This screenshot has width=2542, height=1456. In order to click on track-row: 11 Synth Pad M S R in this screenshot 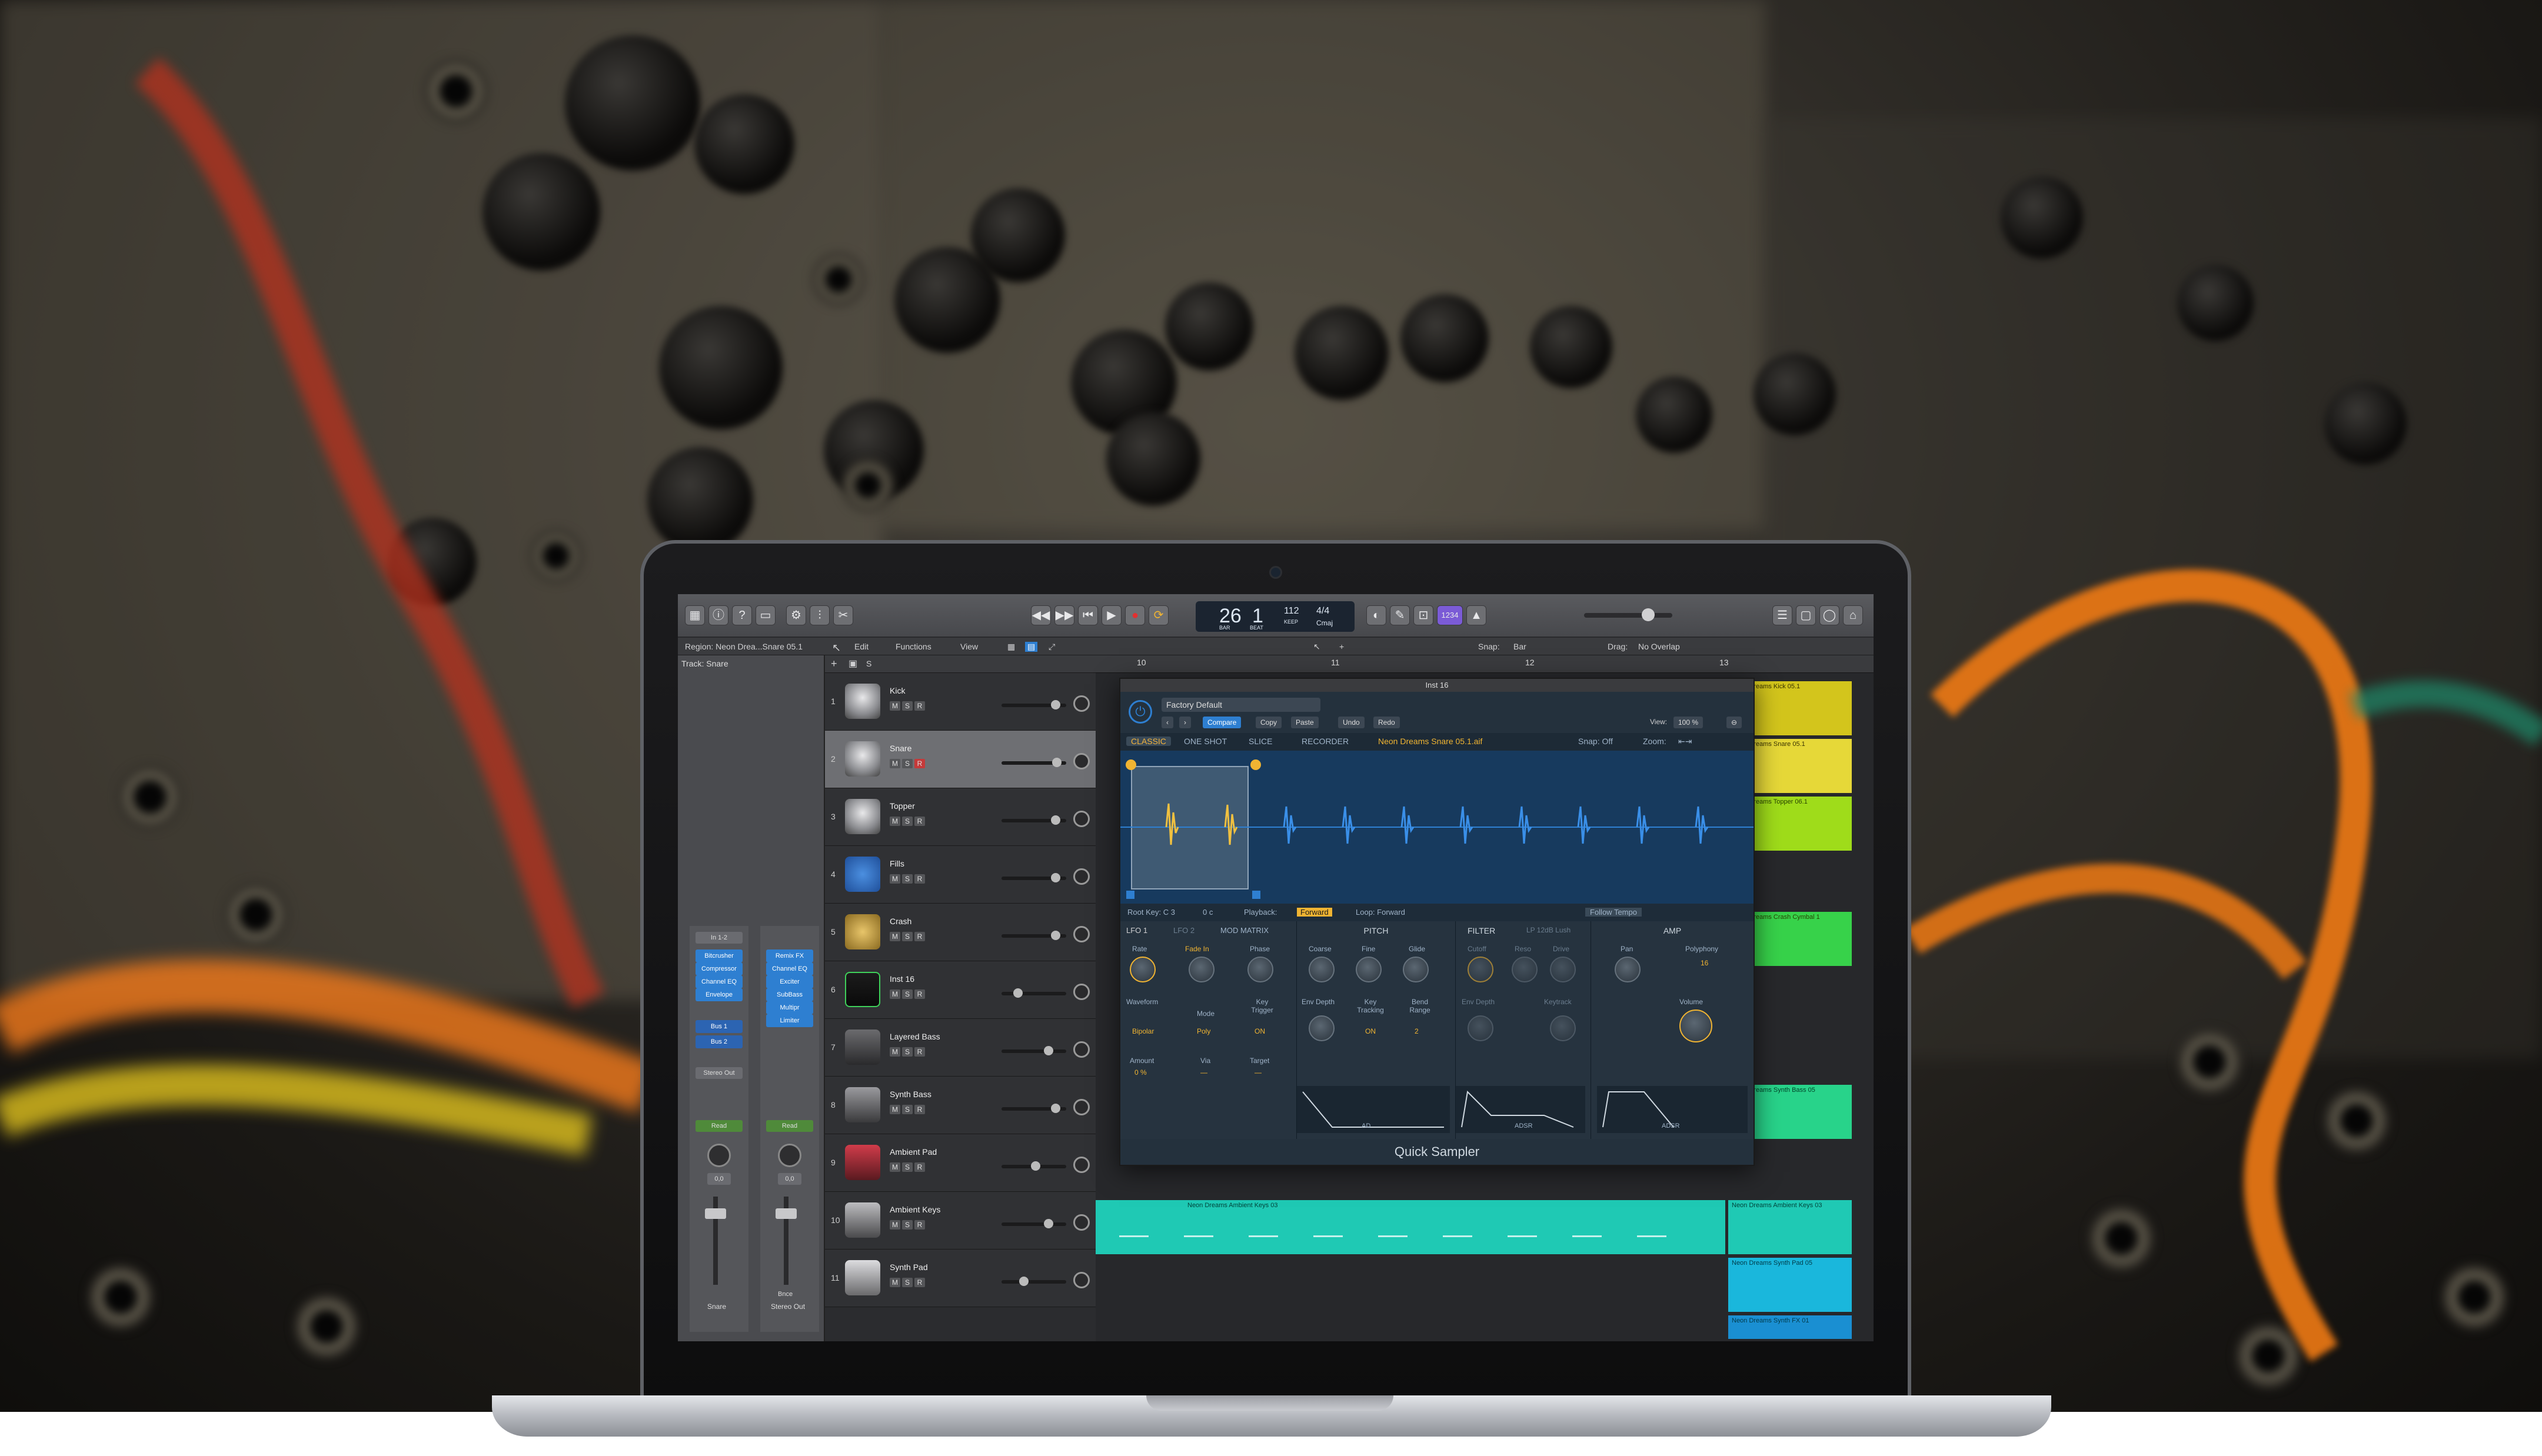, I will do `click(960, 1278)`.